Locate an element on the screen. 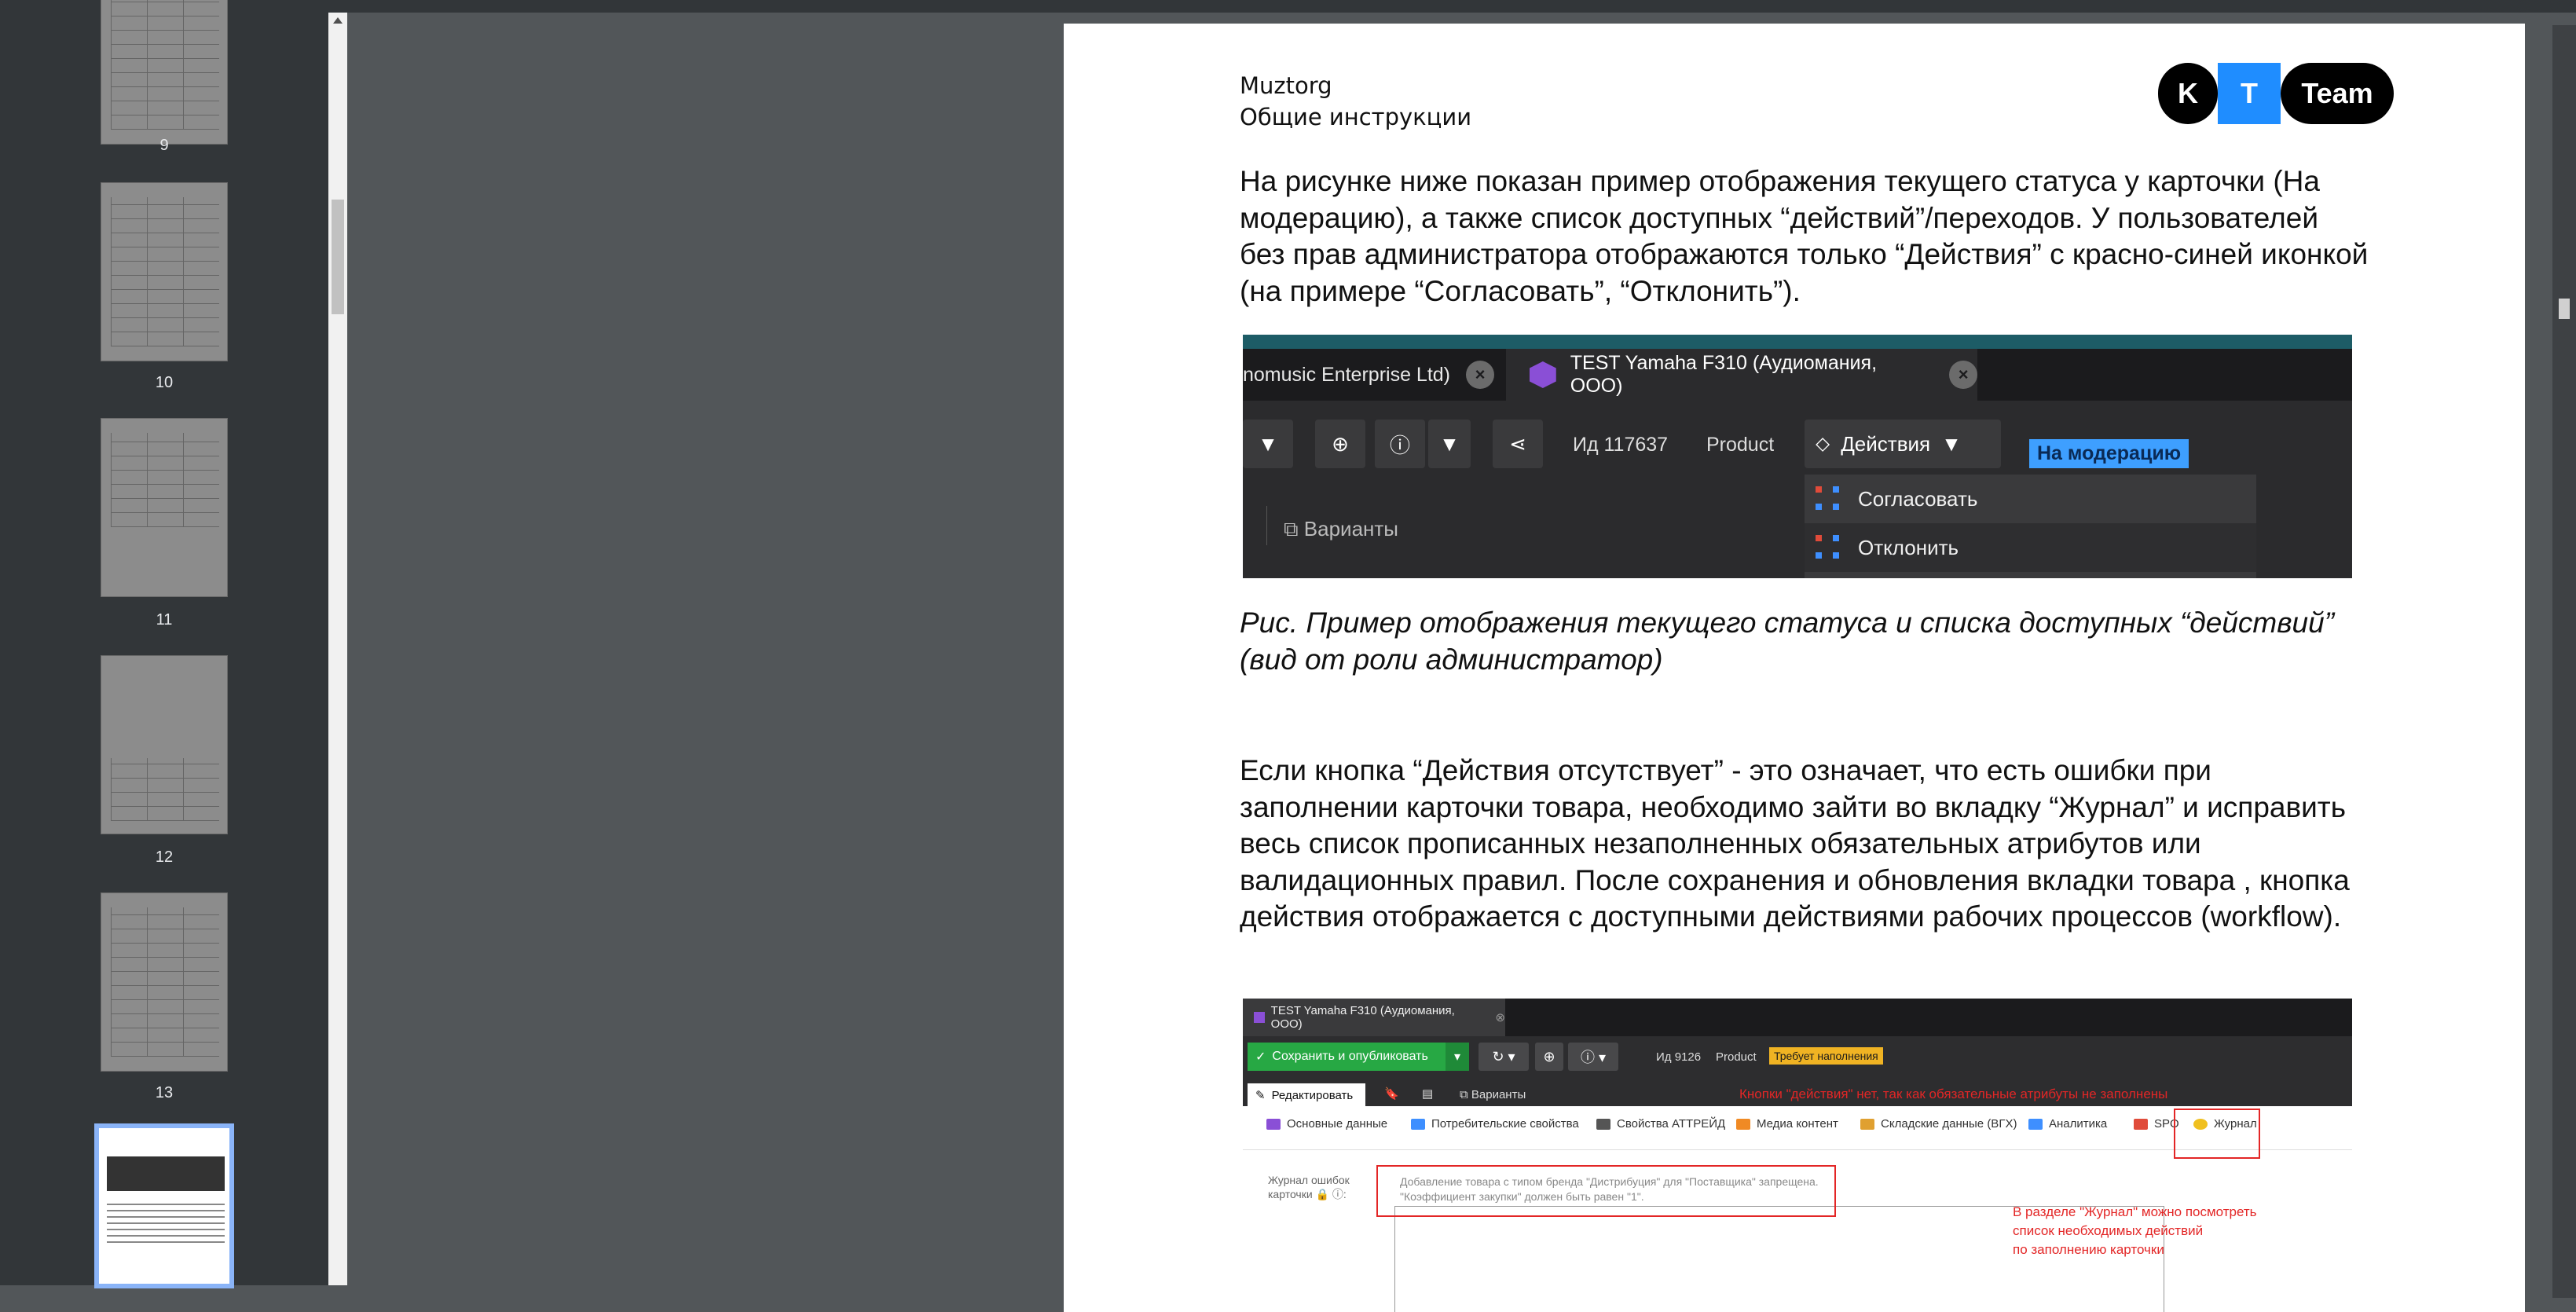 This screenshot has height=1312, width=2576. thumbnail-sidebar: 9 10 11 12 13 is located at coordinates (164, 644).